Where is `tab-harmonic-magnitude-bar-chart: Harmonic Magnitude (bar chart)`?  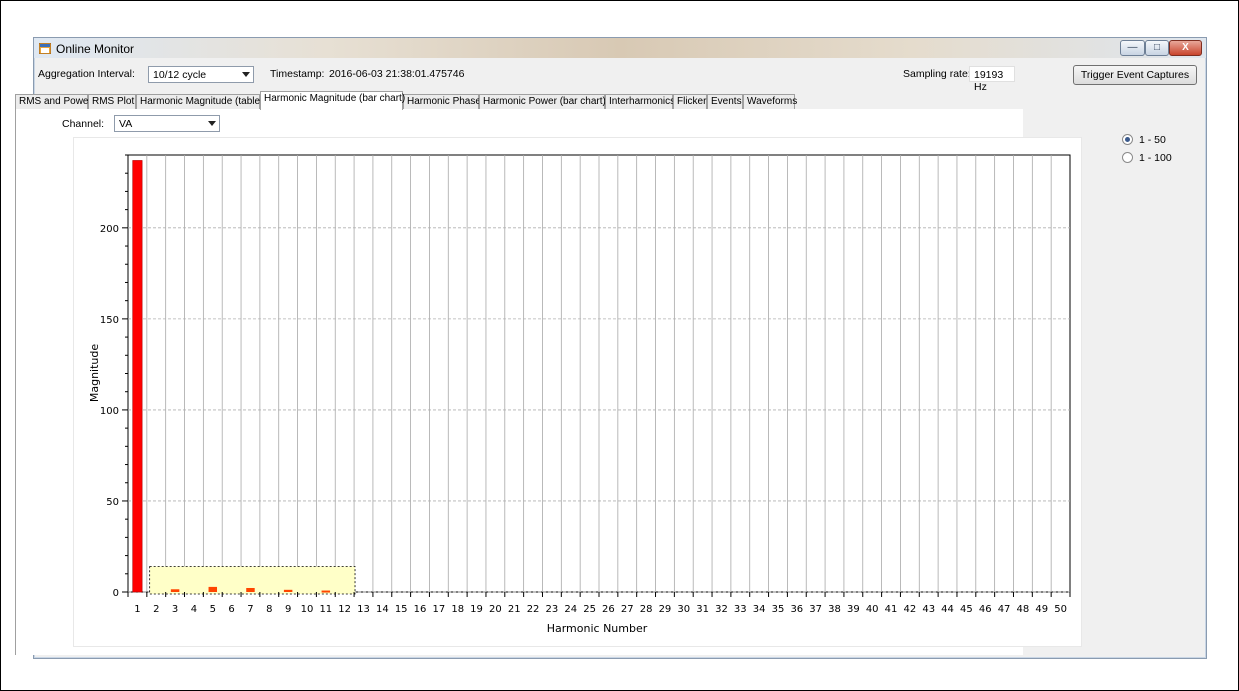
tab-harmonic-magnitude-bar-chart: Harmonic Magnitude (bar chart) is located at coordinates (332, 100).